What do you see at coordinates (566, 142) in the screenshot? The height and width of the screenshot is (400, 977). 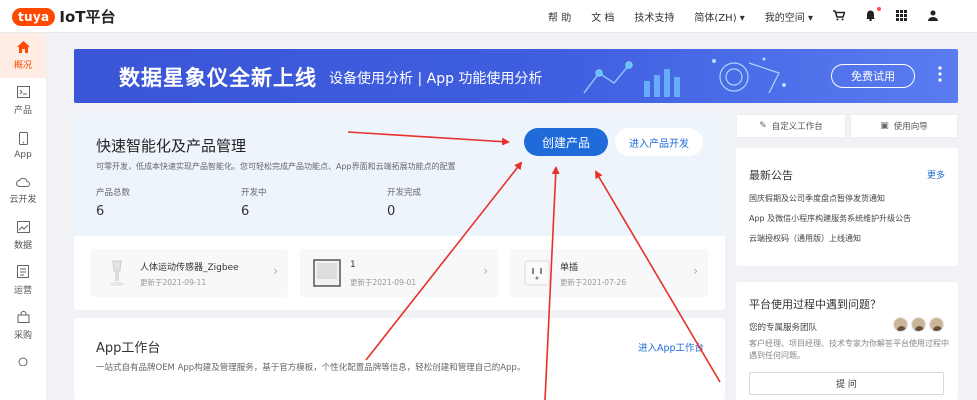 I see `create-product-button: 创建产品` at bounding box center [566, 142].